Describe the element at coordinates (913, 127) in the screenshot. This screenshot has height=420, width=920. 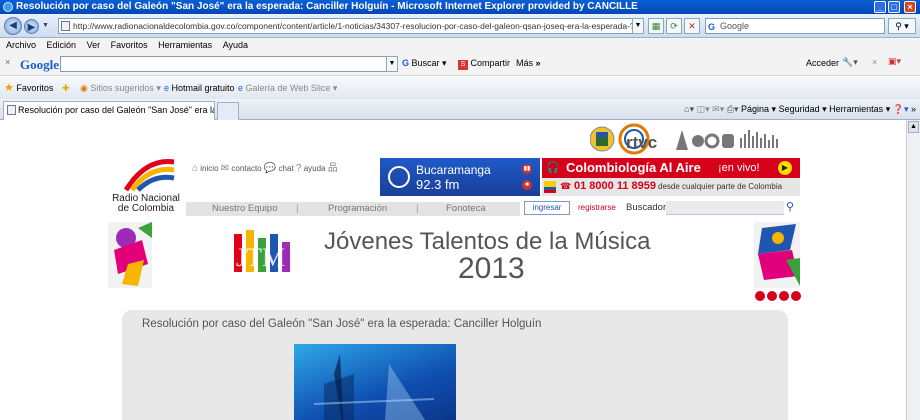
I see `scroll-up-arrow-icon: ▲` at that location.